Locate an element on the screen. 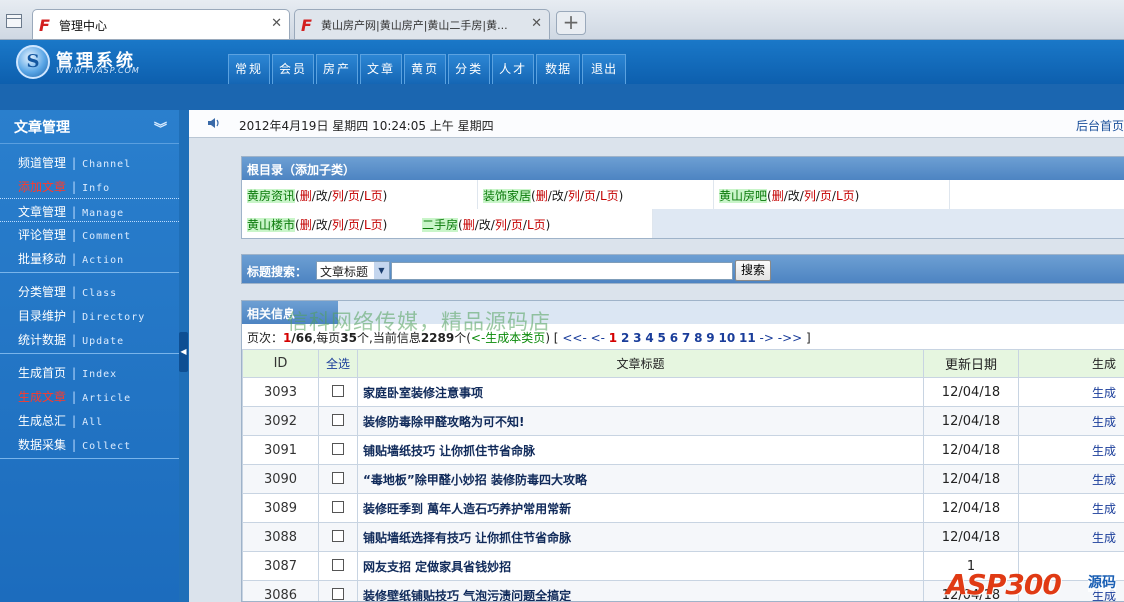 Image resolution: width=1124 pixels, height=602 pixels. nav-data: 数据 is located at coordinates (558, 69).